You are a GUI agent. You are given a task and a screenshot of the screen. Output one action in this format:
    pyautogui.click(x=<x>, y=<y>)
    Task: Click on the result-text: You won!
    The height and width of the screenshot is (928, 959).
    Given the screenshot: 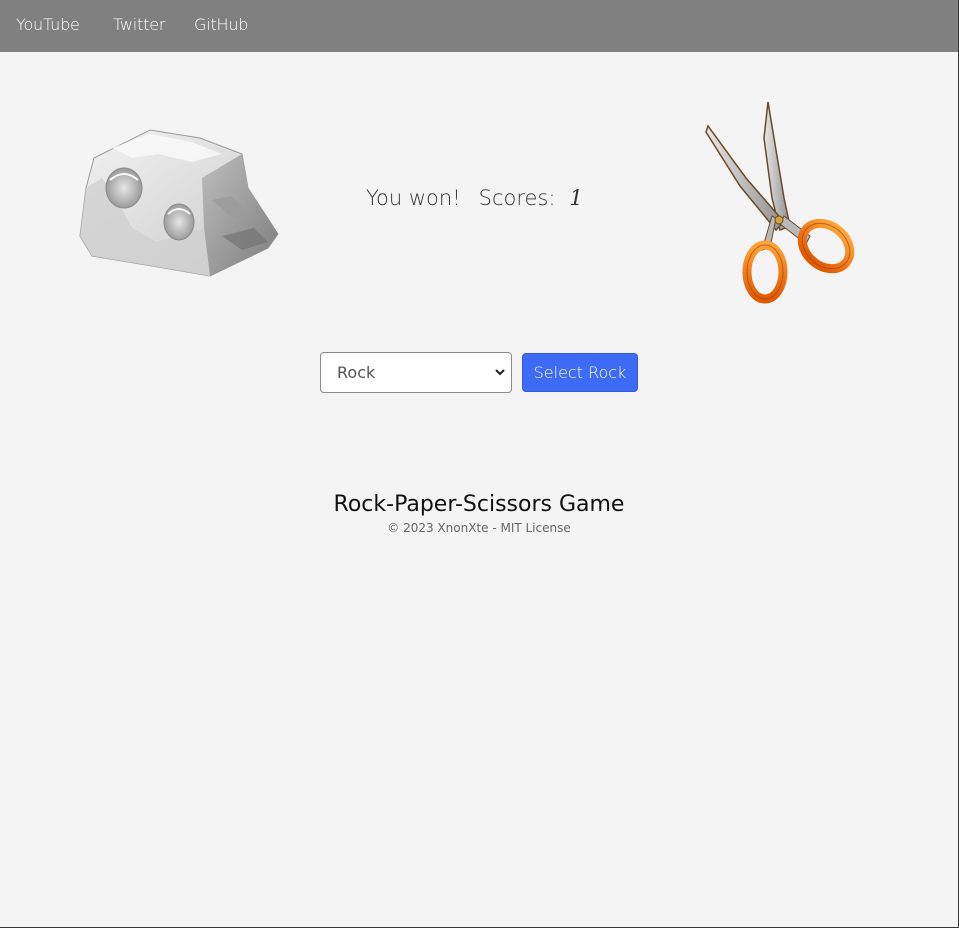 What is the action you would take?
    pyautogui.click(x=413, y=198)
    